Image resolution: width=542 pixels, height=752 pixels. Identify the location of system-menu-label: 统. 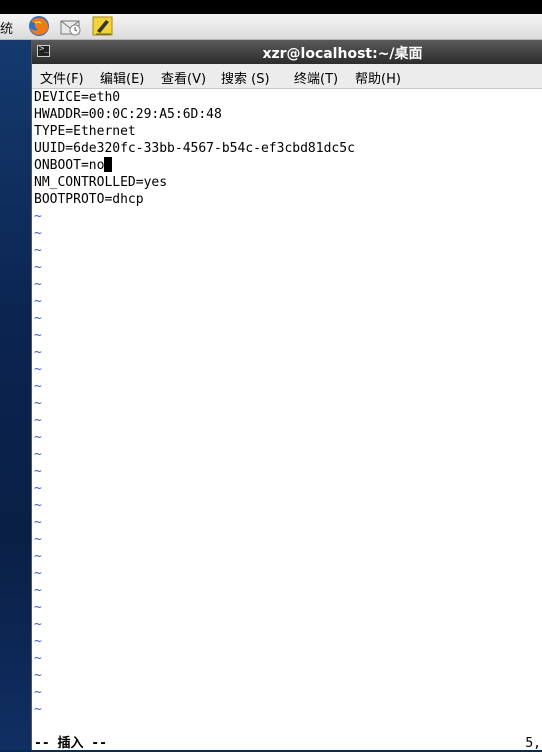
(6, 27).